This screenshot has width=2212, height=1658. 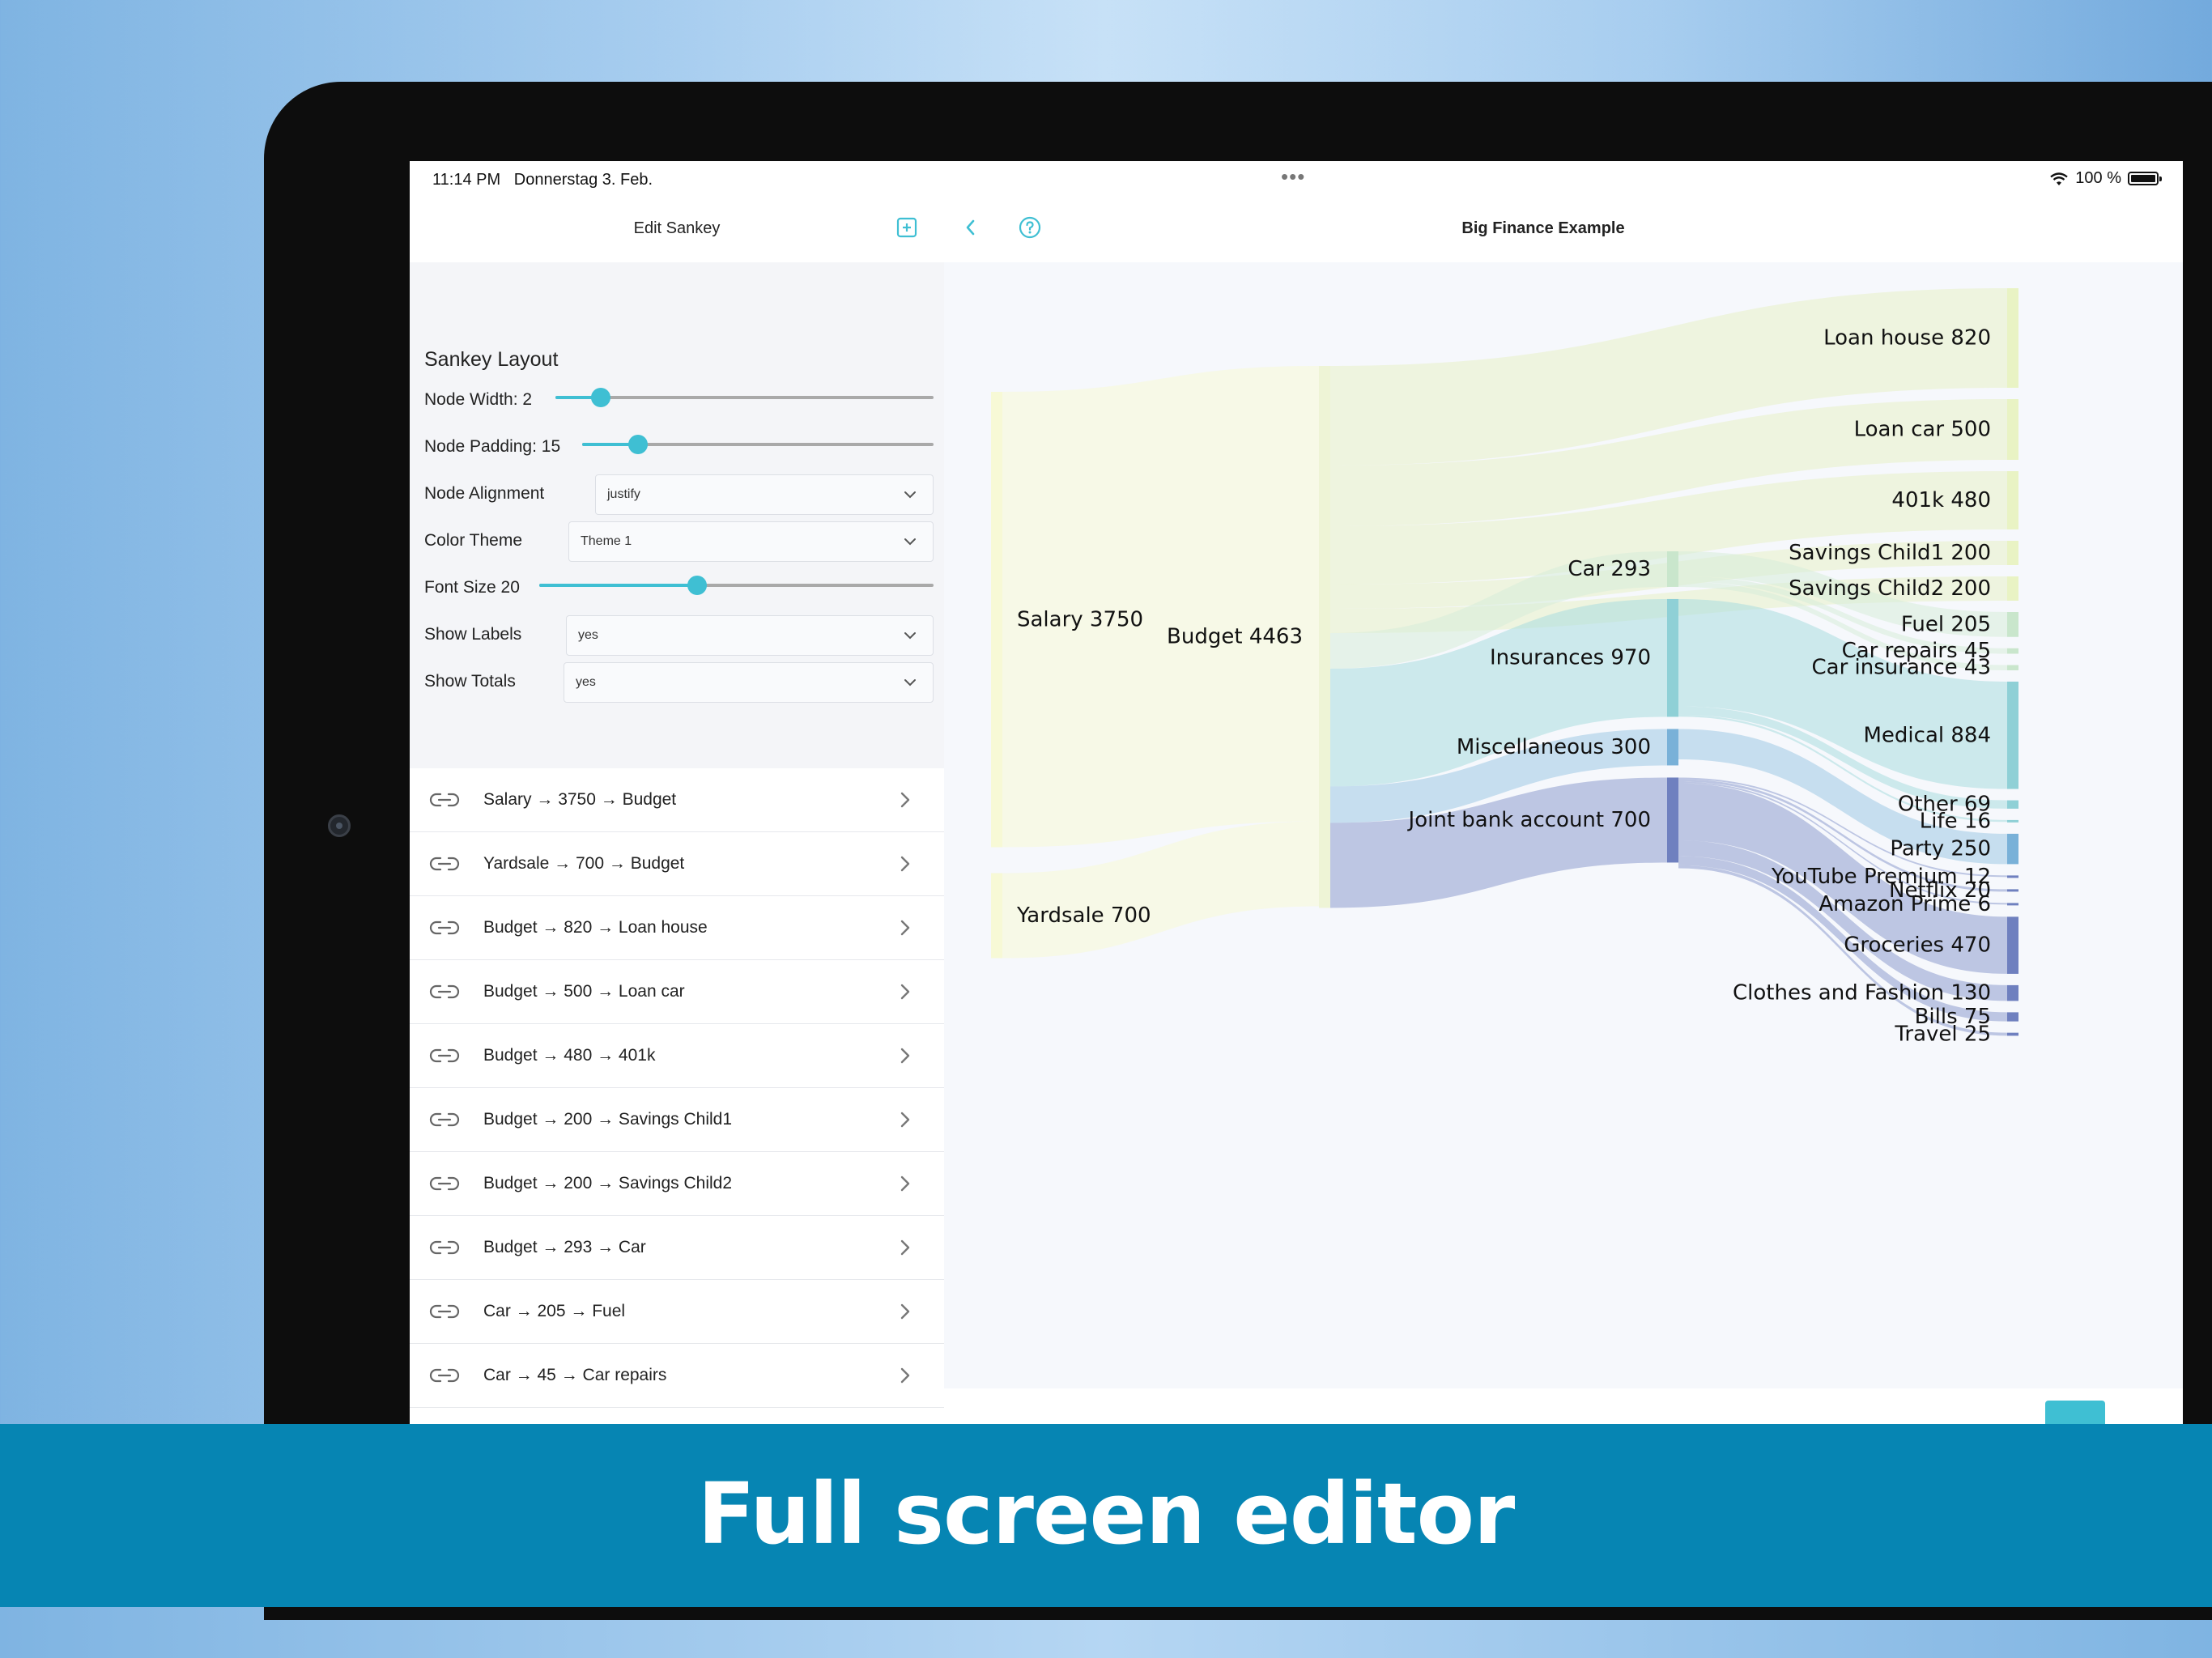 I want to click on link-row: Budget → 500 → Loan car, so click(x=677, y=992).